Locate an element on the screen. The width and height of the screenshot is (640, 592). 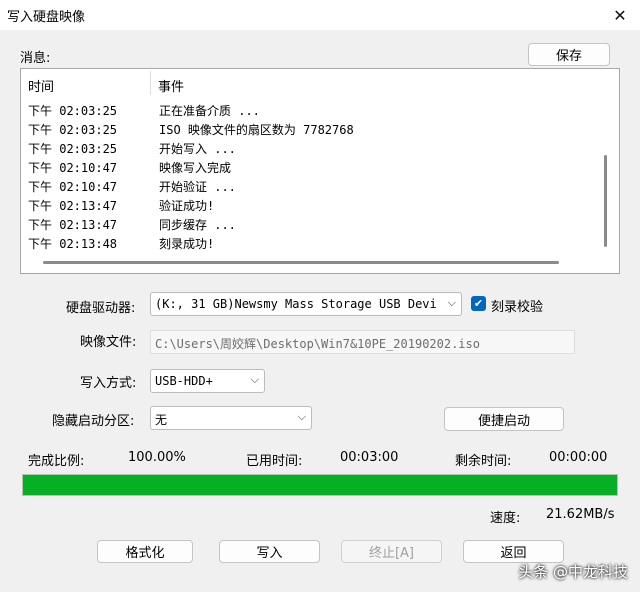
log-row: 下午 02:10:47 映像写入完成 is located at coordinates (311, 166).